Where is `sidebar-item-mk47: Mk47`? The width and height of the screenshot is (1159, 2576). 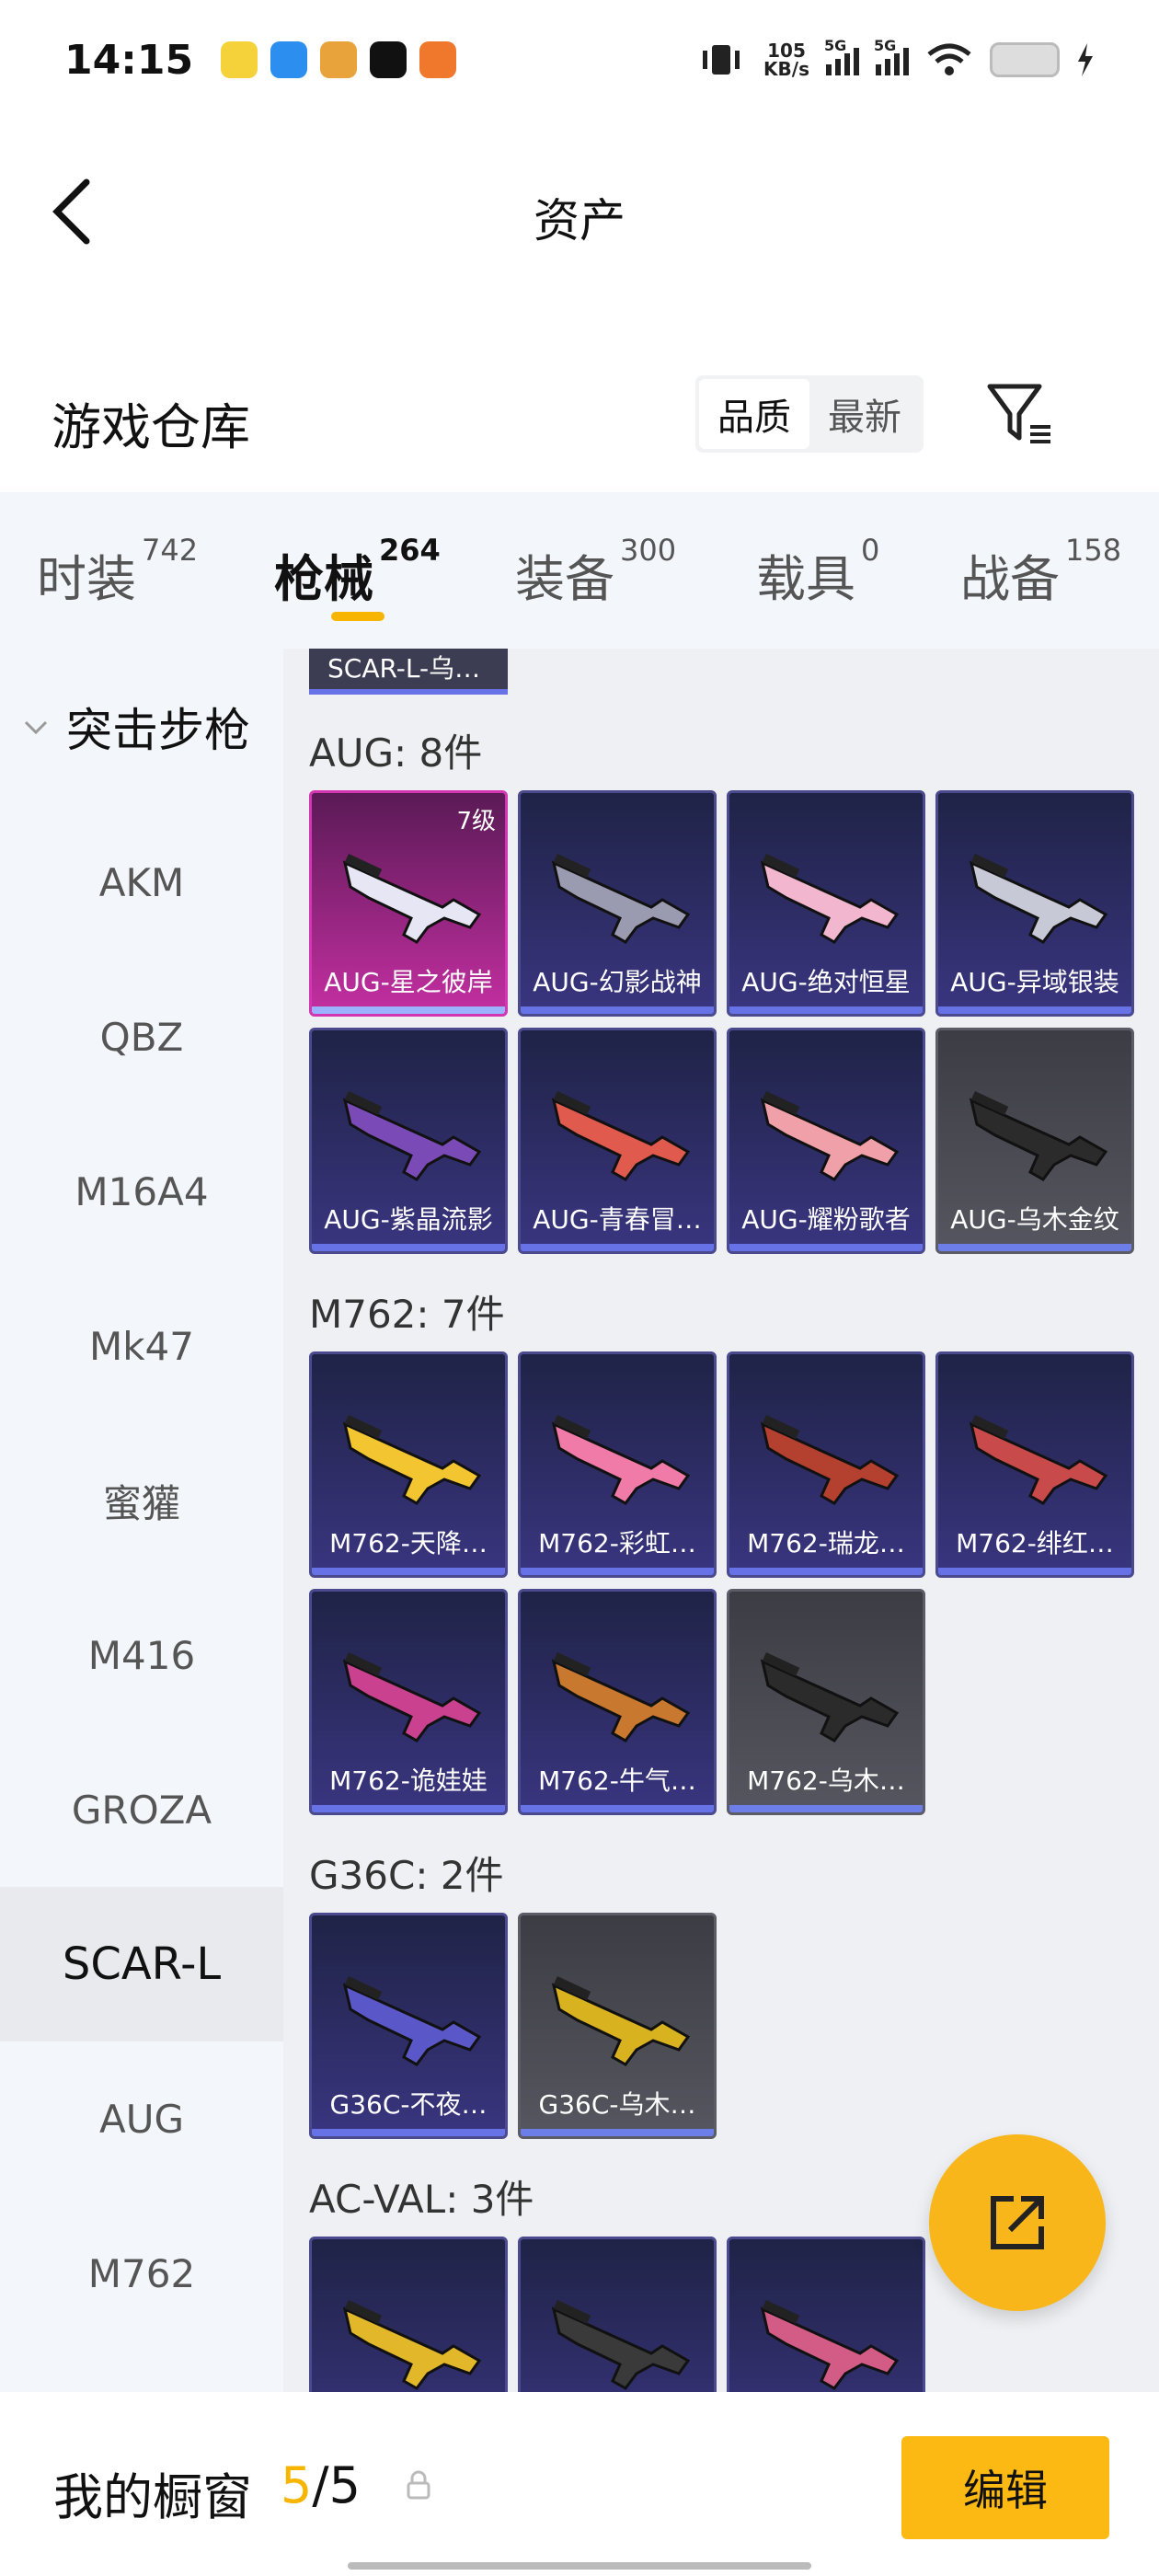
sidebar-item-mk47: Mk47 is located at coordinates (141, 1346).